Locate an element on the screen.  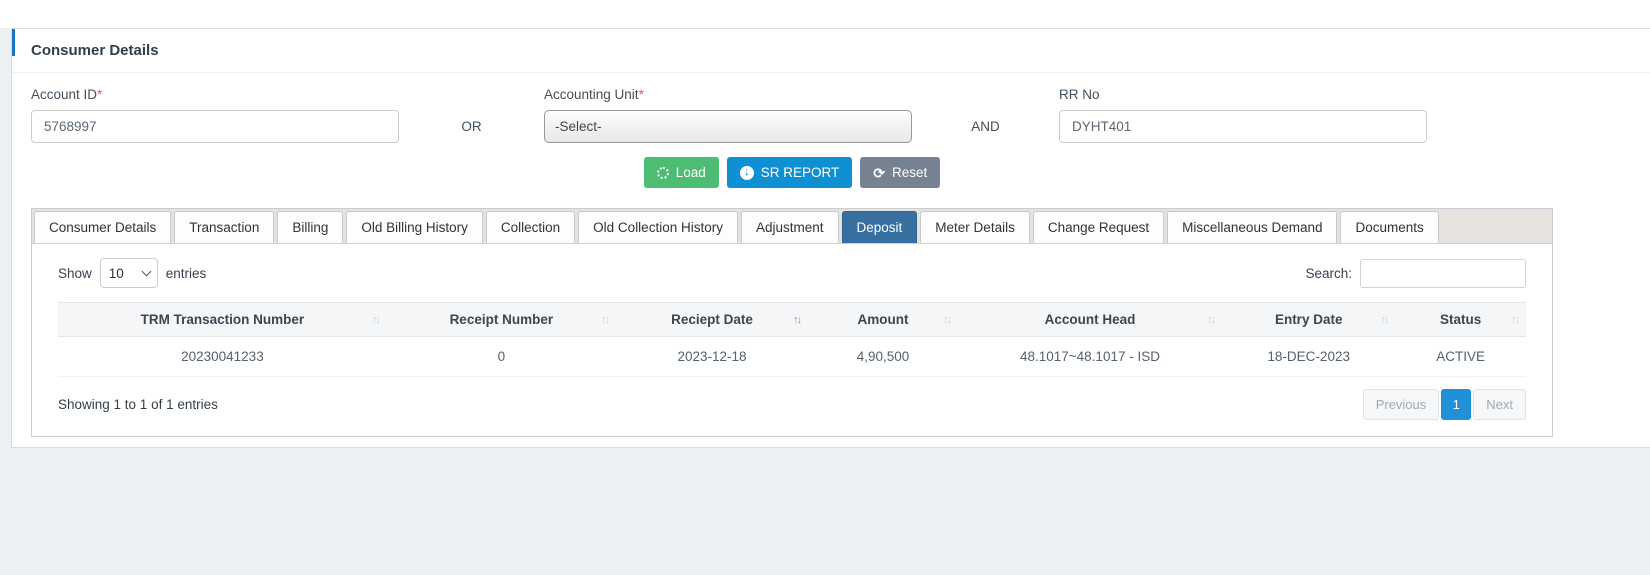
account-id-input is located at coordinates (215, 126).